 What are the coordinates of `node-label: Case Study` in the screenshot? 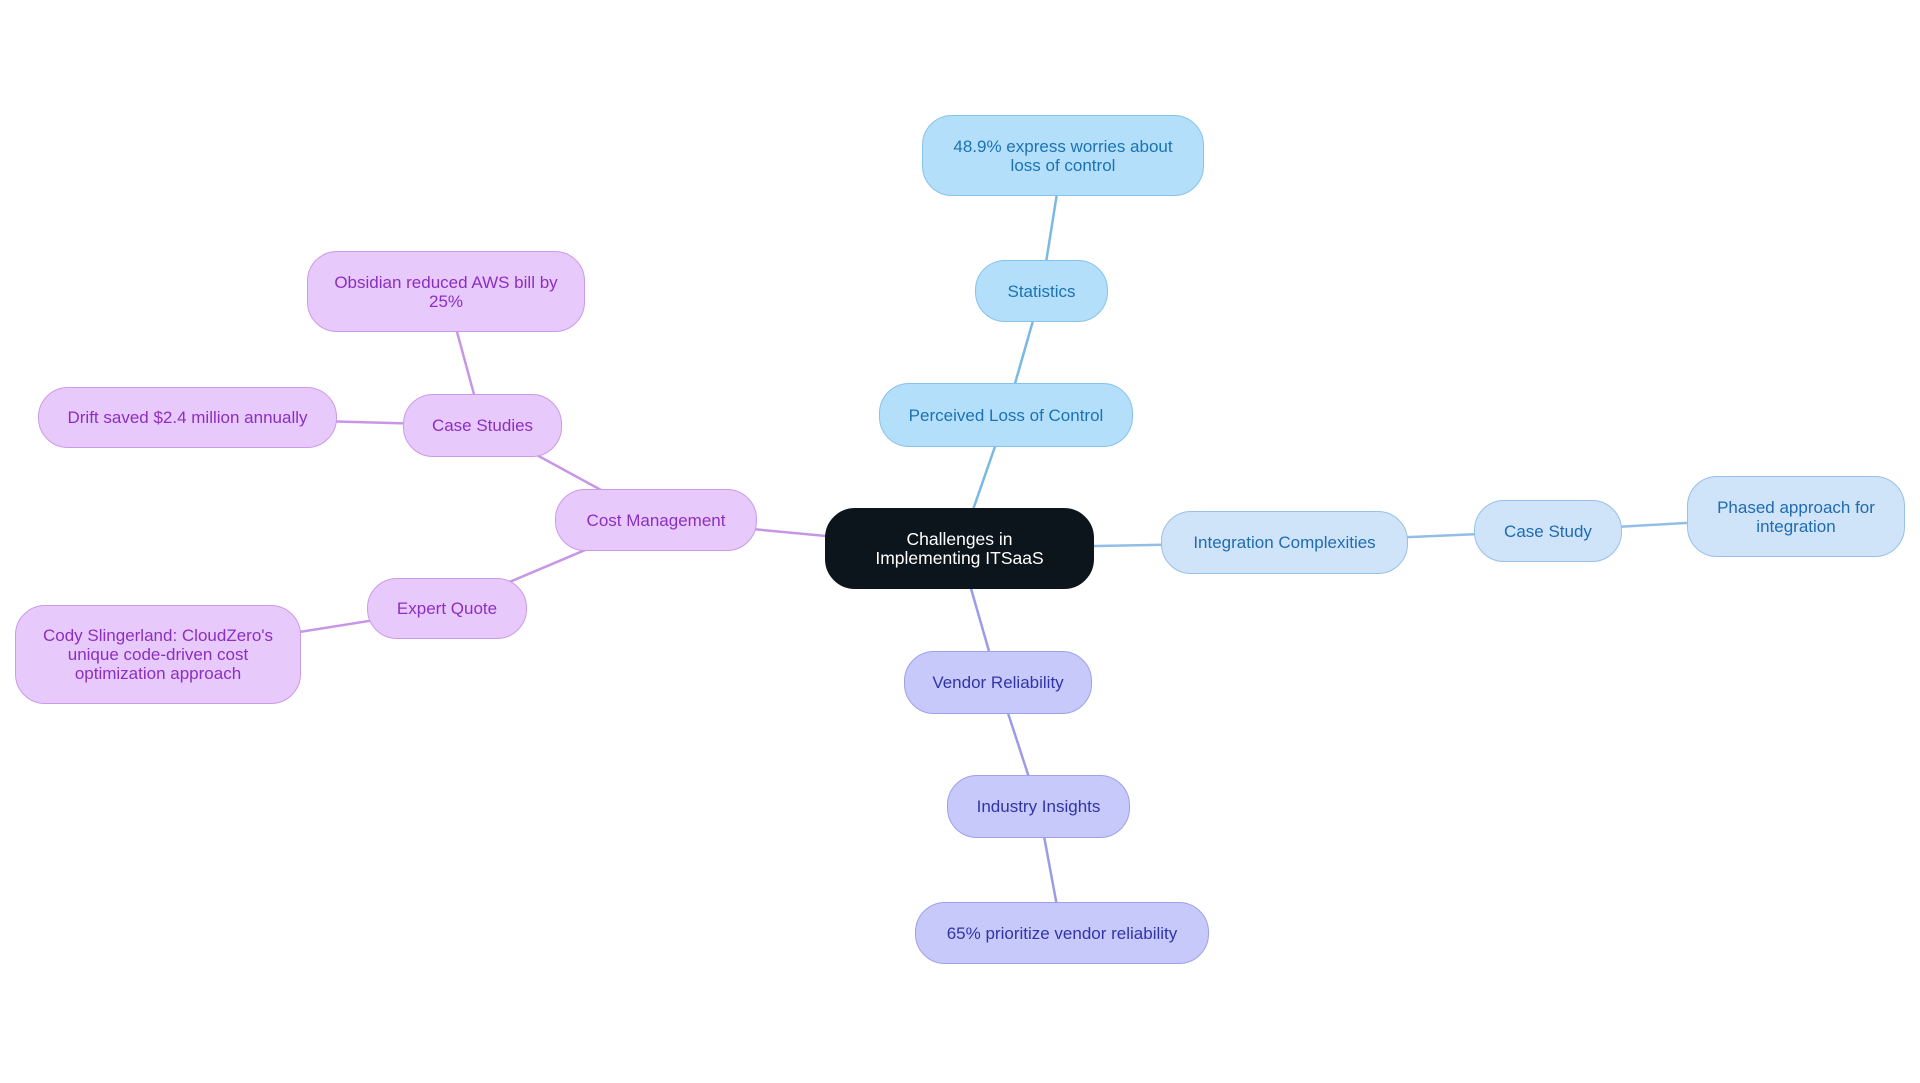 It's located at (1548, 531).